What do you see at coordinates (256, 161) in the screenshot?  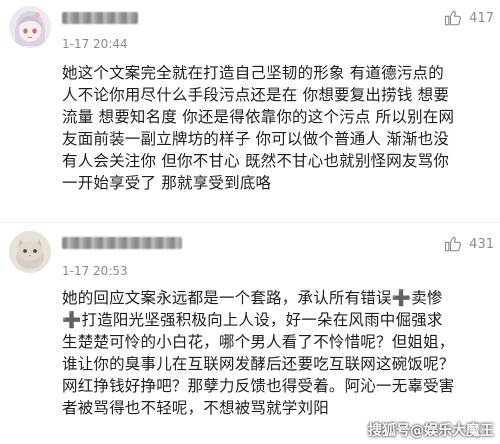 I see `comment-line: 有人会关注你 但你不甘心 既然不甘心也就别怪网友骂你` at bounding box center [256, 161].